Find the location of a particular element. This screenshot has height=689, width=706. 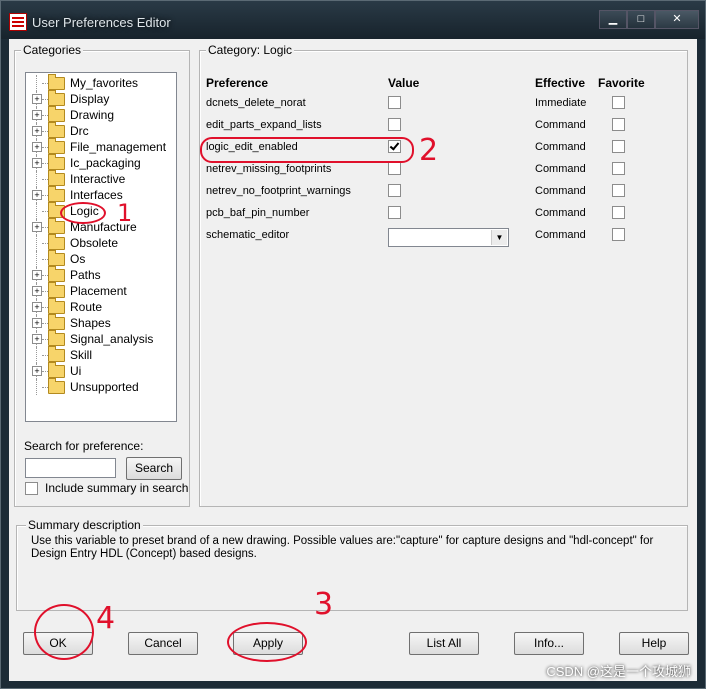

tree-item-label: Paths is located at coordinates (85, 275).